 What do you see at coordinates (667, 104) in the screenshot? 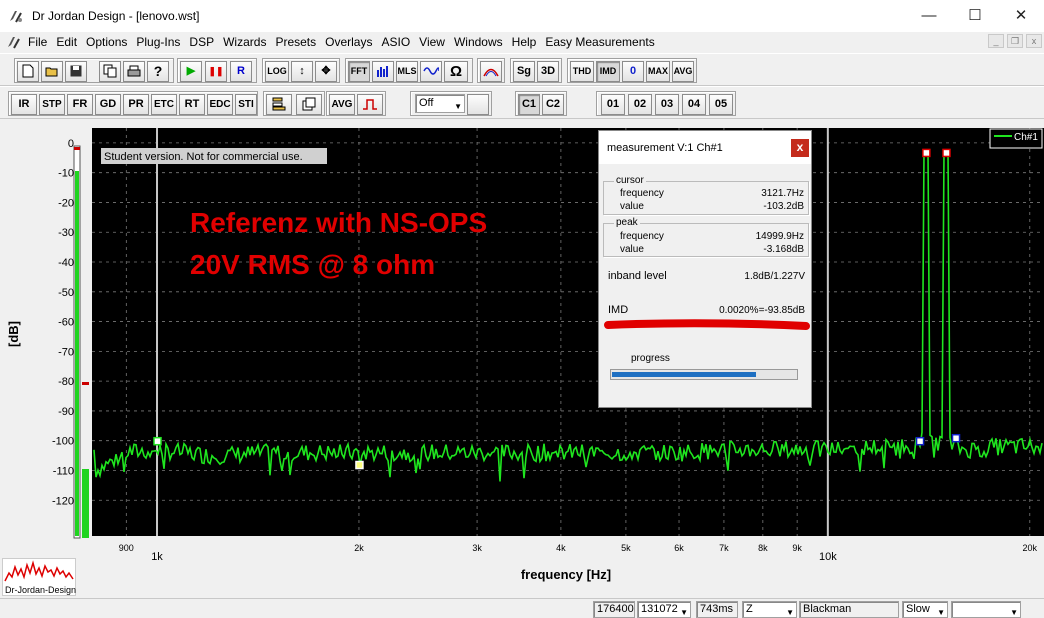
I see `preset-button-03: 03` at bounding box center [667, 104].